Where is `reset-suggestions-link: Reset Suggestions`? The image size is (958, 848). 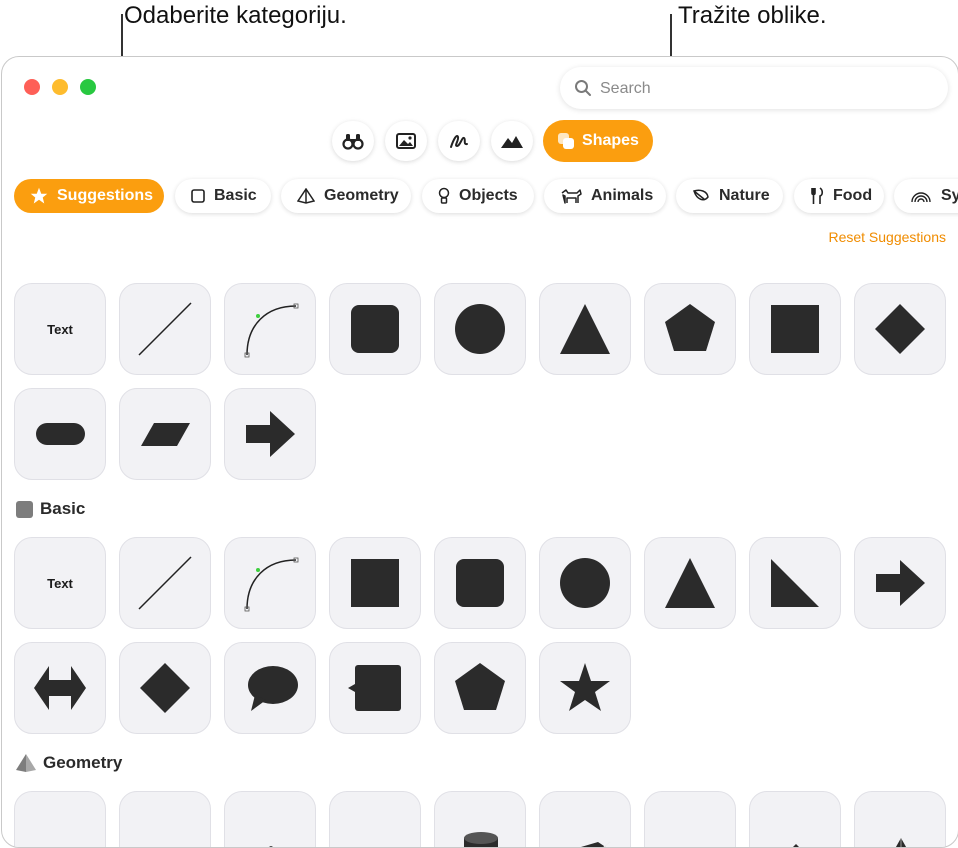
reset-suggestions-link: Reset Suggestions is located at coordinates (887, 237).